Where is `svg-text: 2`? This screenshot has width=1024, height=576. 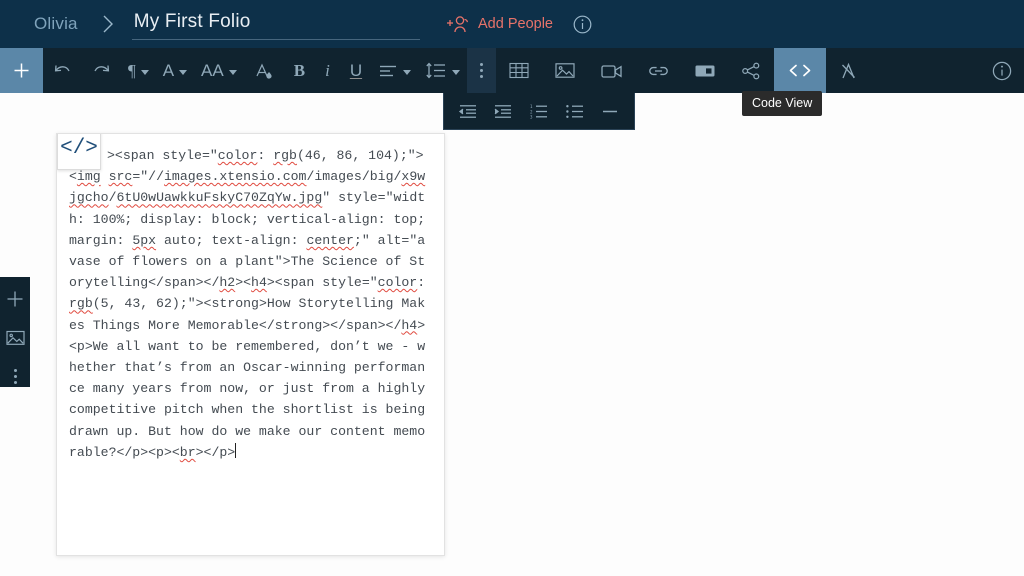
svg-text: 2 is located at coordinates (531, 111).